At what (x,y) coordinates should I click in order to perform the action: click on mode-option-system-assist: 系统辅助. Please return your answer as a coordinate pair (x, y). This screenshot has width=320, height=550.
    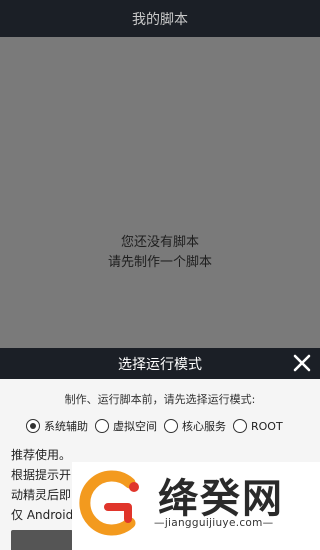
    Looking at the image, I should click on (57, 426).